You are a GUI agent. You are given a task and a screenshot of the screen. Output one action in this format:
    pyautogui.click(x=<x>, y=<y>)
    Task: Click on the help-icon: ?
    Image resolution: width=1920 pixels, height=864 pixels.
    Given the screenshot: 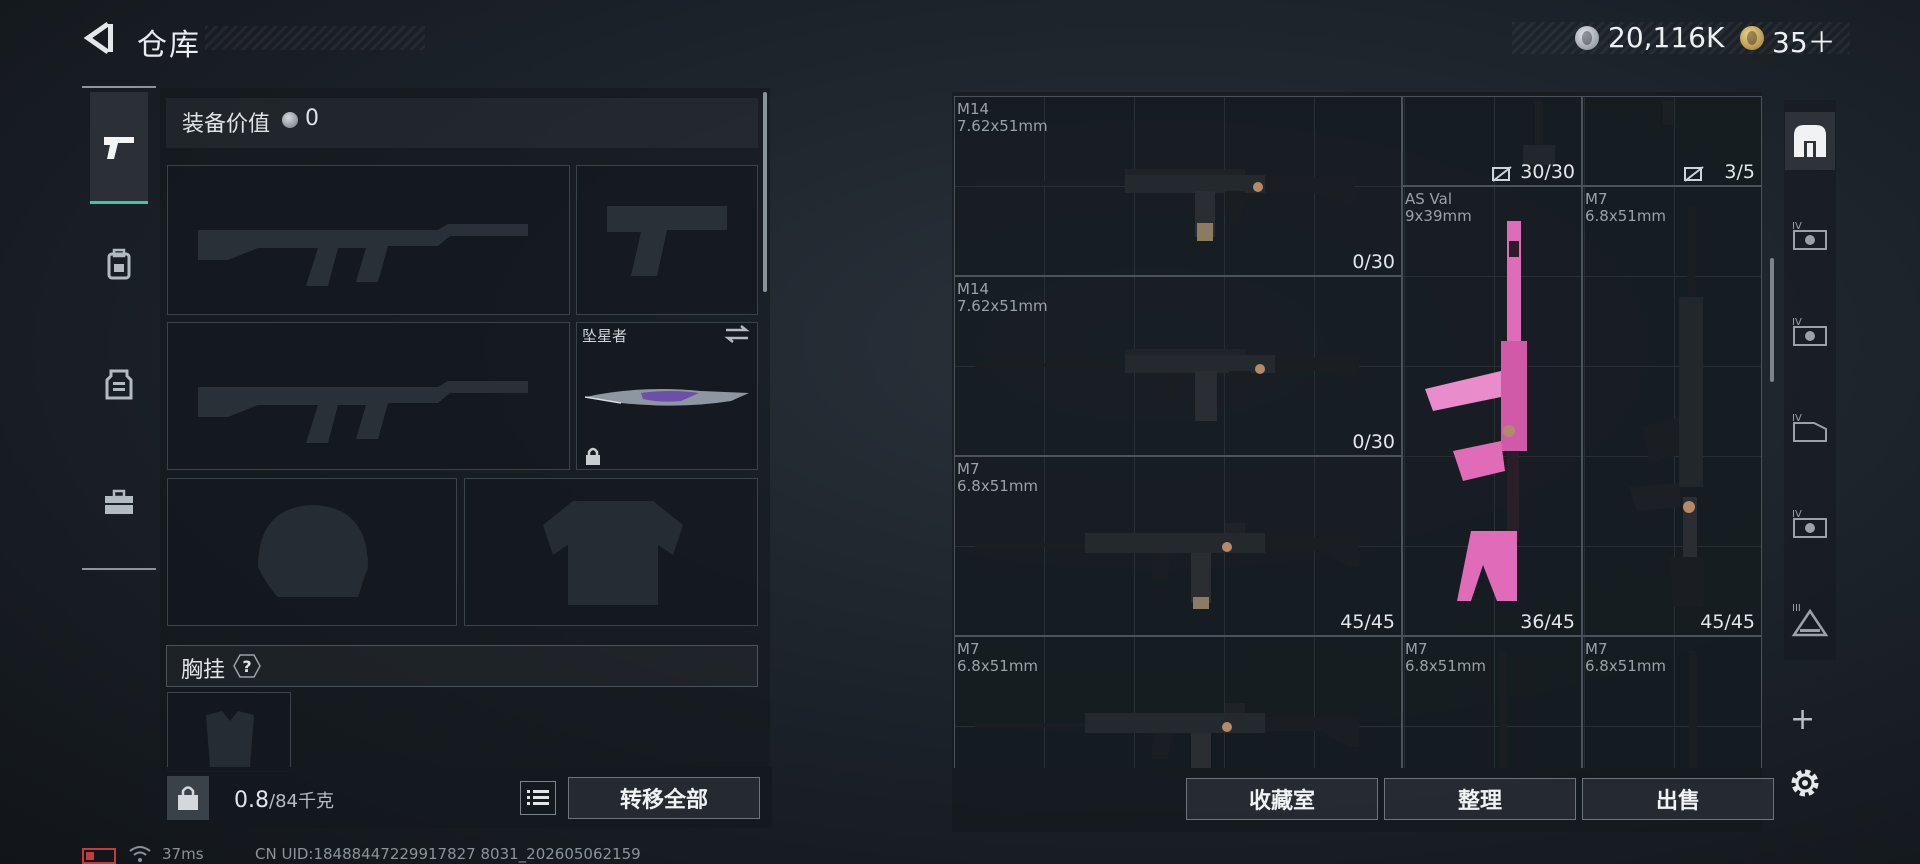 What is the action you would take?
    pyautogui.click(x=247, y=666)
    